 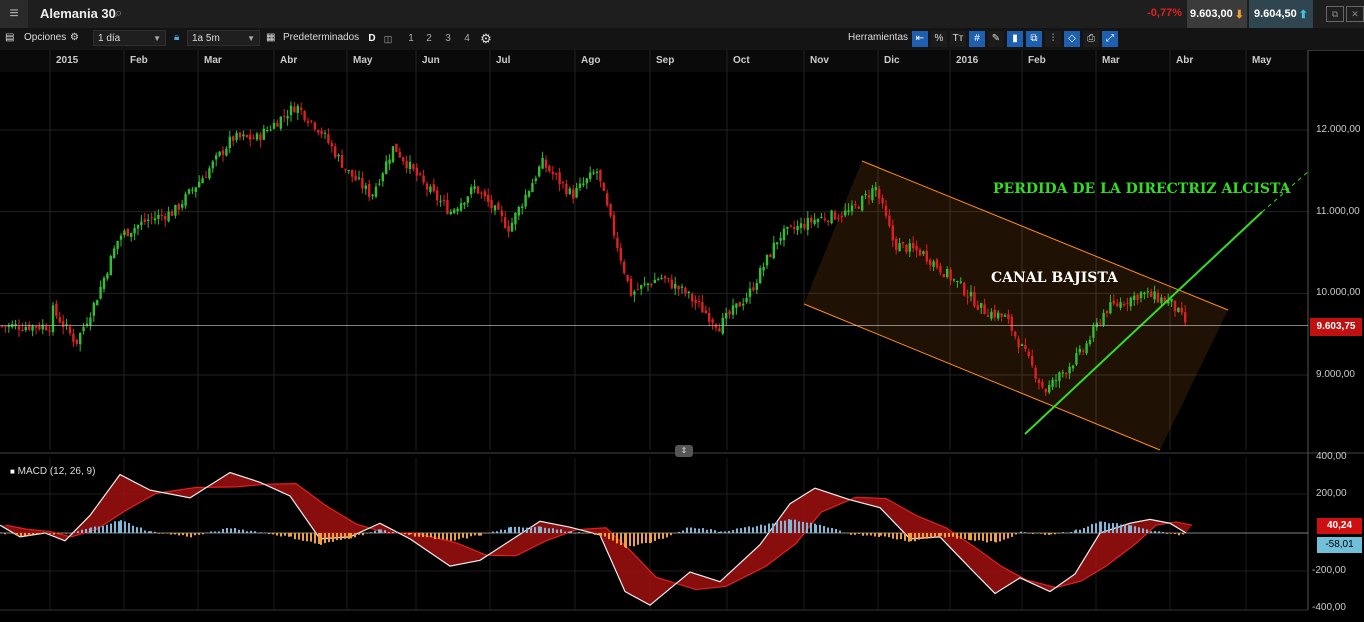 I want to click on price-tick-label: 10.000,00, so click(x=1338, y=292).